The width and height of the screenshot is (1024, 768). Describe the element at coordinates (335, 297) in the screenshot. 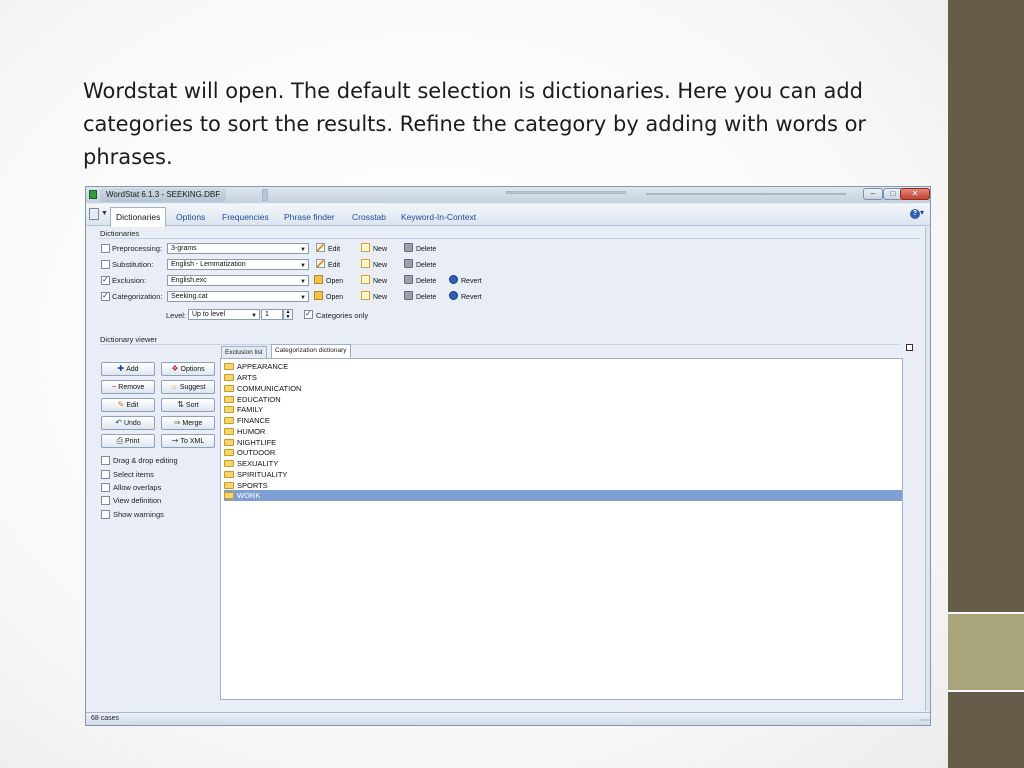

I see `open-label: Open` at that location.